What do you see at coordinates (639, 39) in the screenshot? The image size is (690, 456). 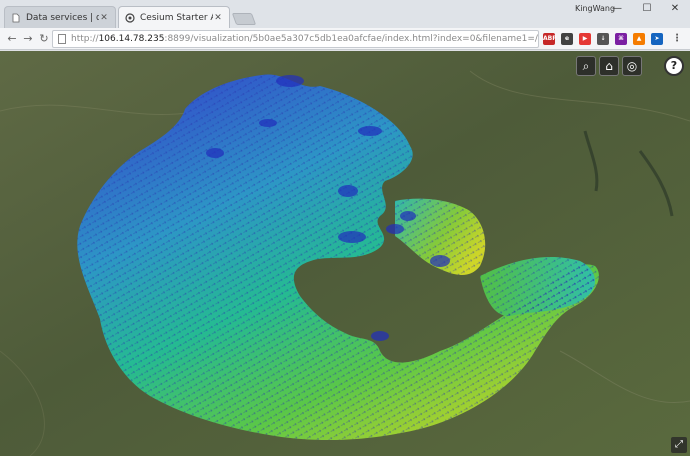 I see `extension-icon: ▲` at bounding box center [639, 39].